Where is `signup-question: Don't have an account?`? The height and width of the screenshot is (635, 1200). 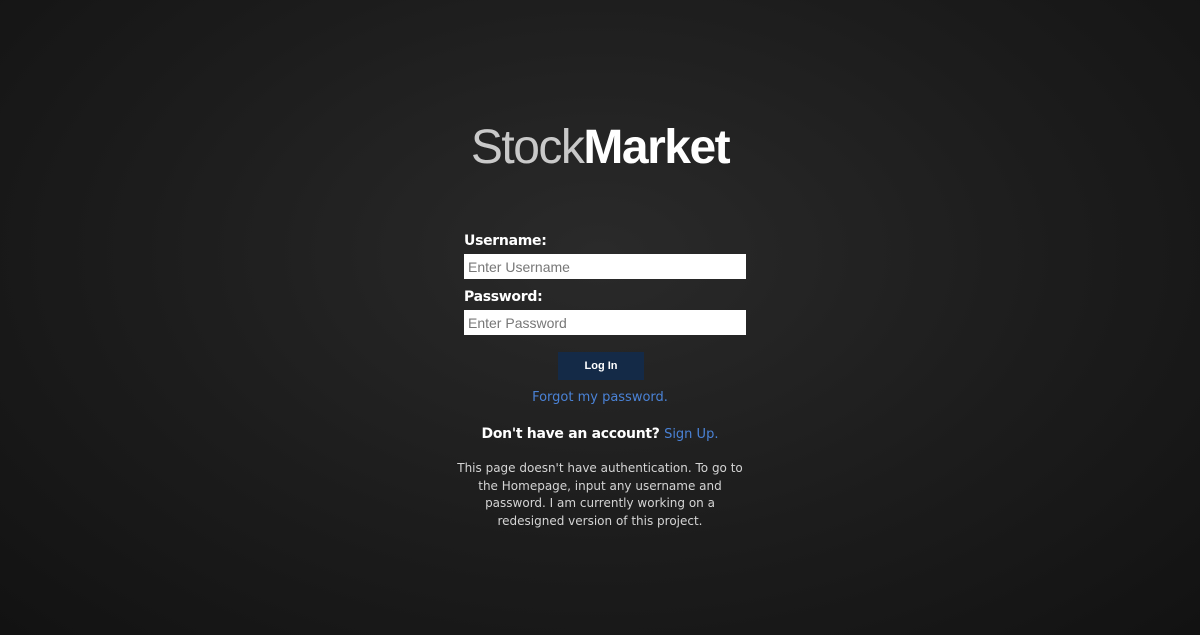 signup-question: Don't have an account? is located at coordinates (570, 434).